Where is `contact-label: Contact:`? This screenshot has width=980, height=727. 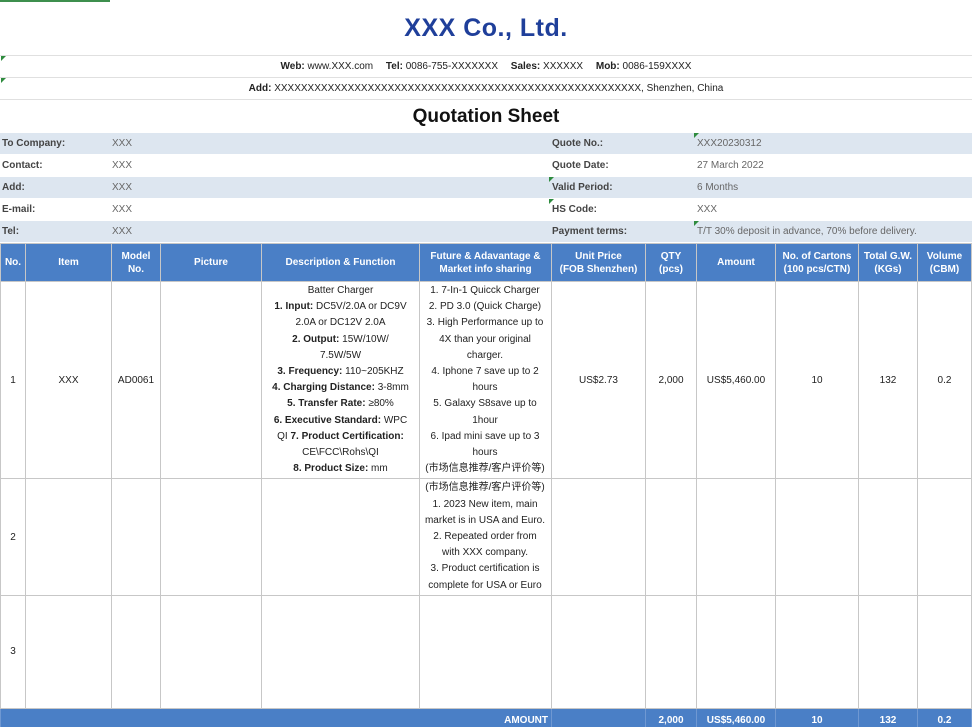
contact-label: Contact: is located at coordinates (22, 165).